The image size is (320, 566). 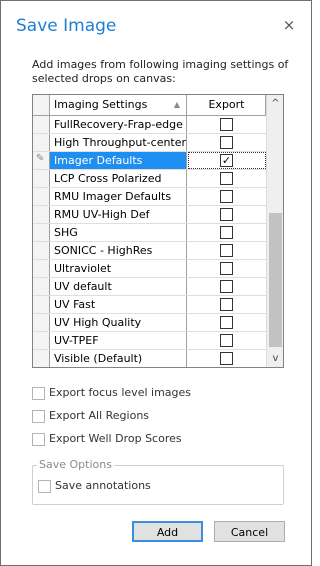 I want to click on table-row: ✎ Imager Defaults ✓, so click(x=149, y=161).